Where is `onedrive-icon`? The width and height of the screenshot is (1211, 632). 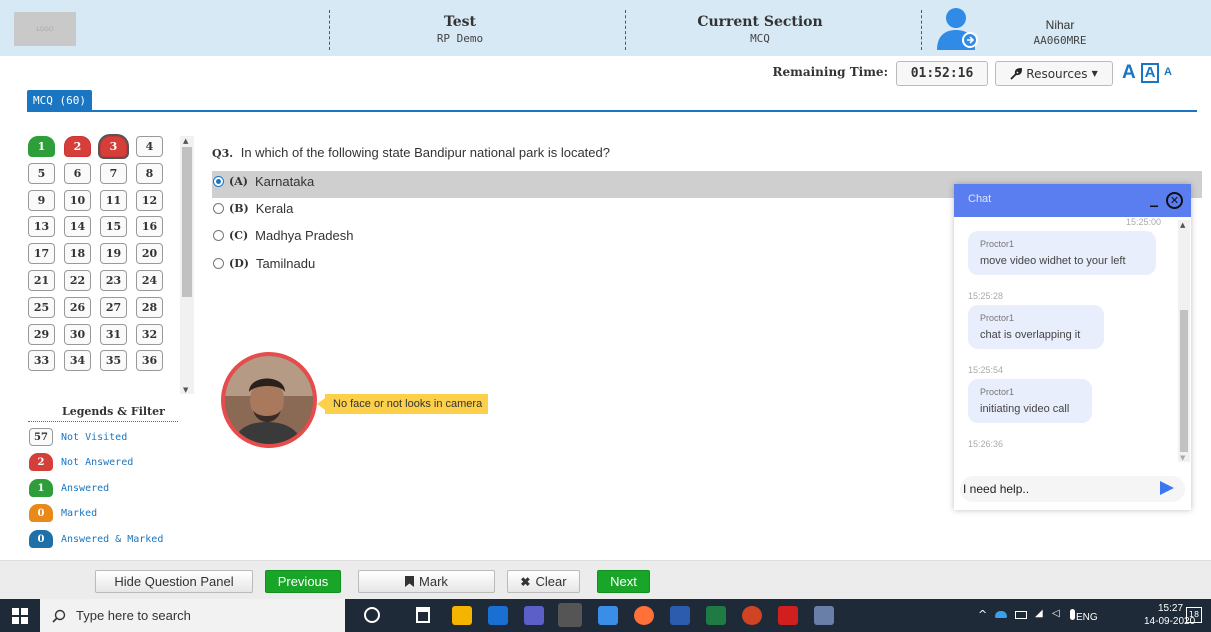
onedrive-icon is located at coordinates (1001, 614).